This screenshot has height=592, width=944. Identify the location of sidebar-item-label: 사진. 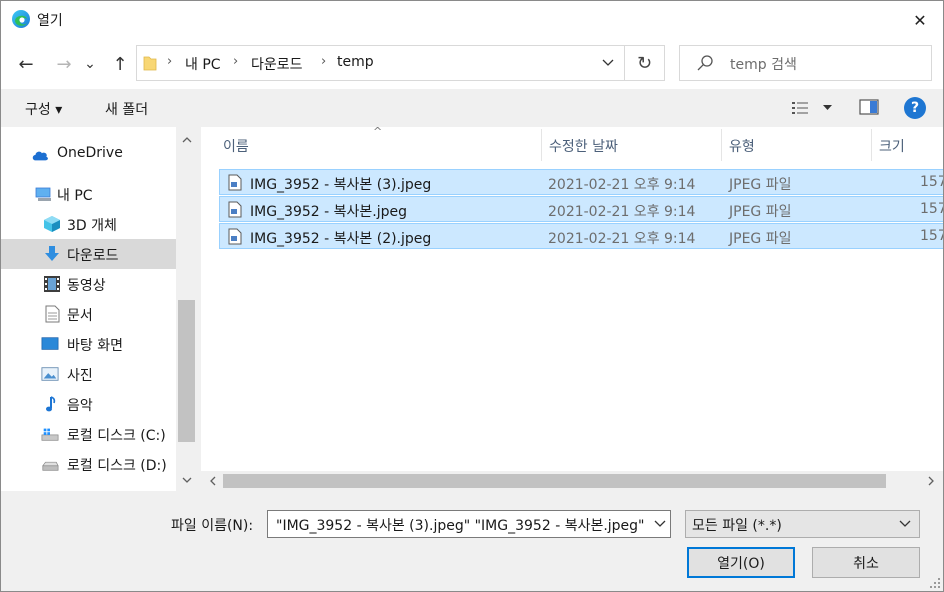
(80, 376).